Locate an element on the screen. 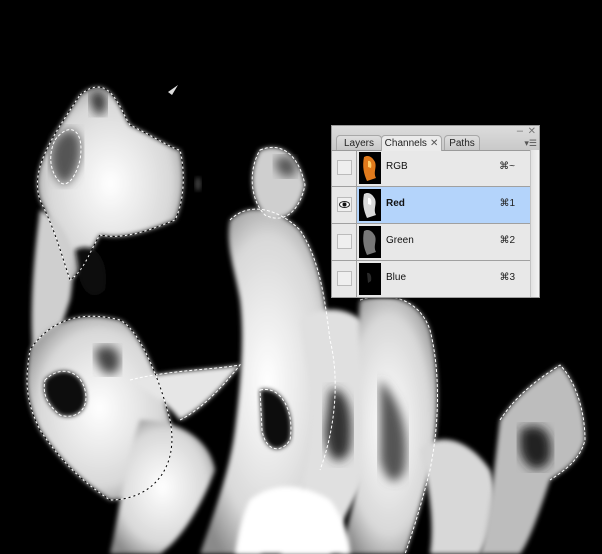  tab-channels: Channels ✕ is located at coordinates (411, 143).